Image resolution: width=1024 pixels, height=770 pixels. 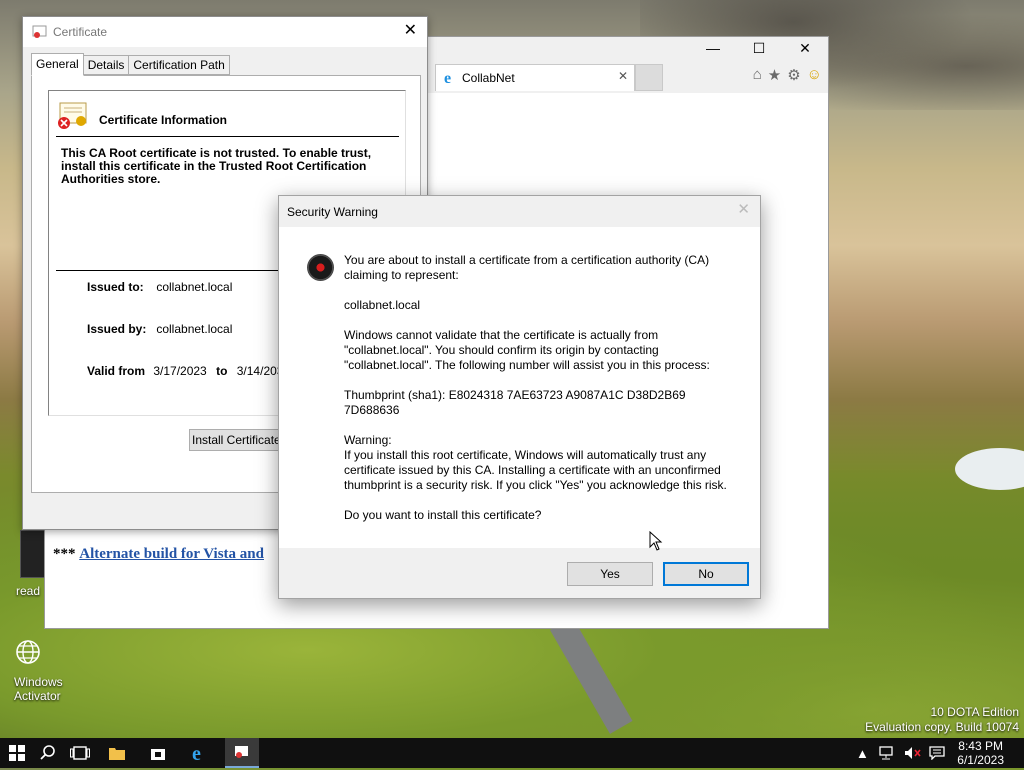 What do you see at coordinates (320, 267) in the screenshot?
I see `warning-shield-icon` at bounding box center [320, 267].